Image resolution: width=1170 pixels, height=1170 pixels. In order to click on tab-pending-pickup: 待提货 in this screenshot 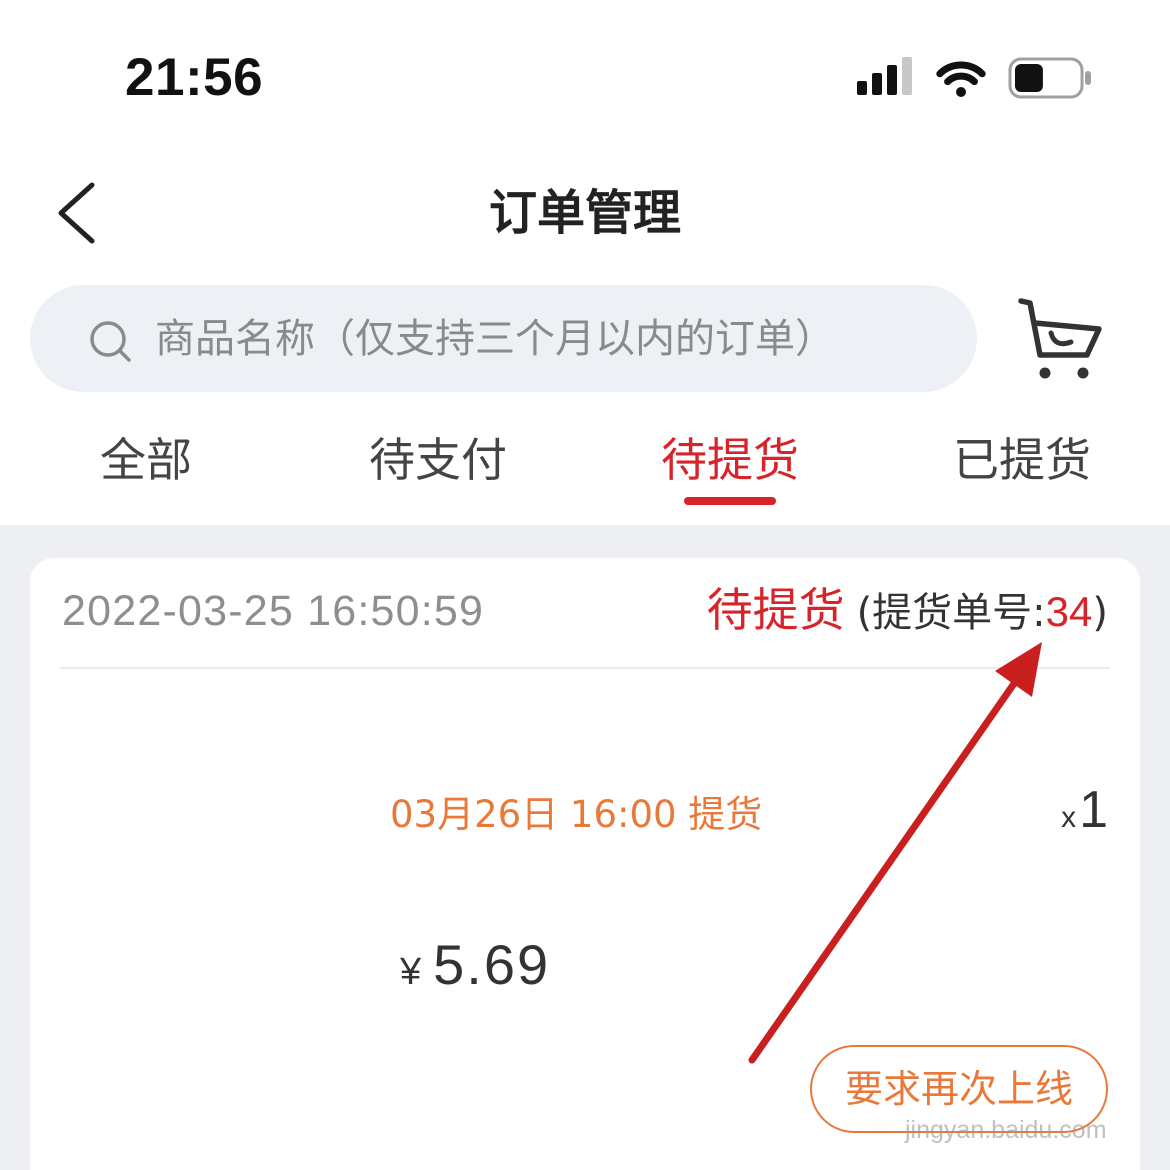, I will do `click(730, 465)`.